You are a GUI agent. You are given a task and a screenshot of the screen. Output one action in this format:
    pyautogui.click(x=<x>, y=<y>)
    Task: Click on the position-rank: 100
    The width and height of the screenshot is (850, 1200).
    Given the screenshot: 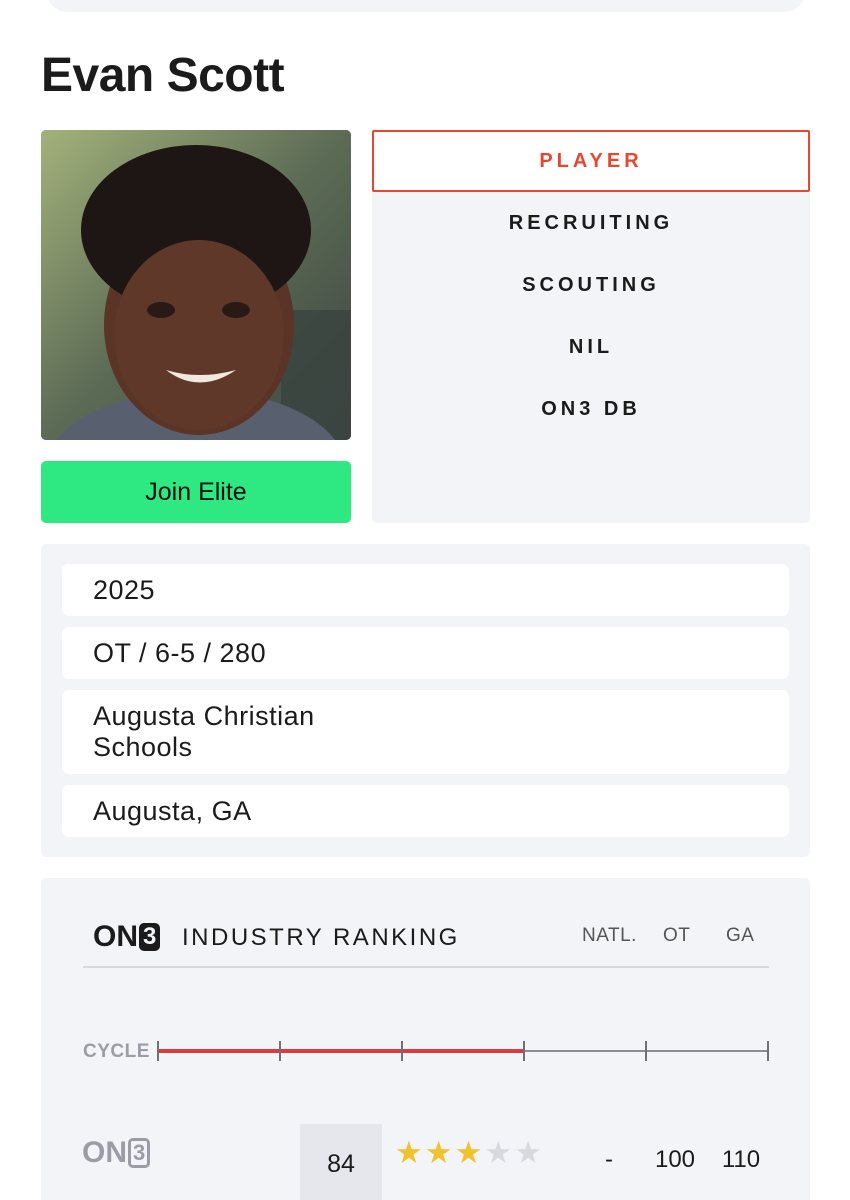 What is the action you would take?
    pyautogui.click(x=675, y=1159)
    